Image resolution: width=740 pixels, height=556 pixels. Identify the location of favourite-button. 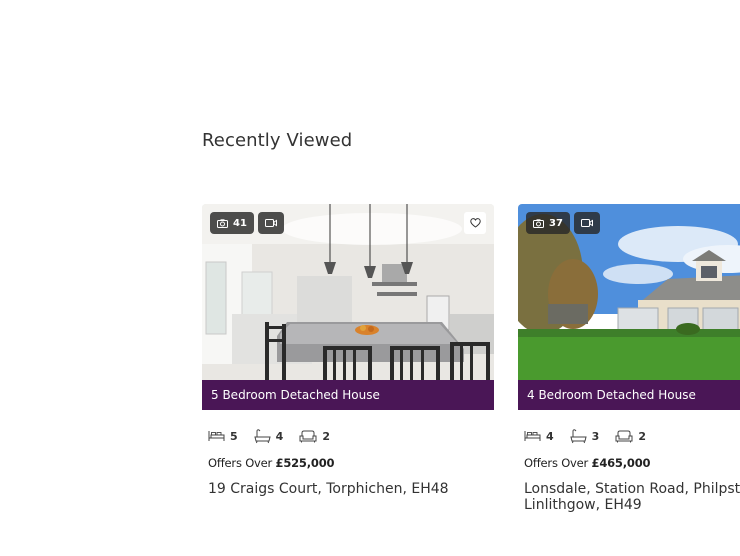
(475, 223).